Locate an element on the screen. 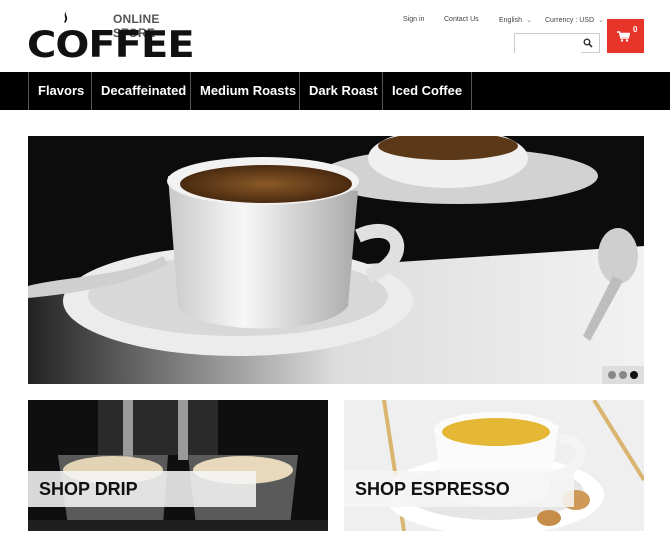 The width and height of the screenshot is (670, 545). currency-selector: Currency : USD ⌄ is located at coordinates (574, 20).